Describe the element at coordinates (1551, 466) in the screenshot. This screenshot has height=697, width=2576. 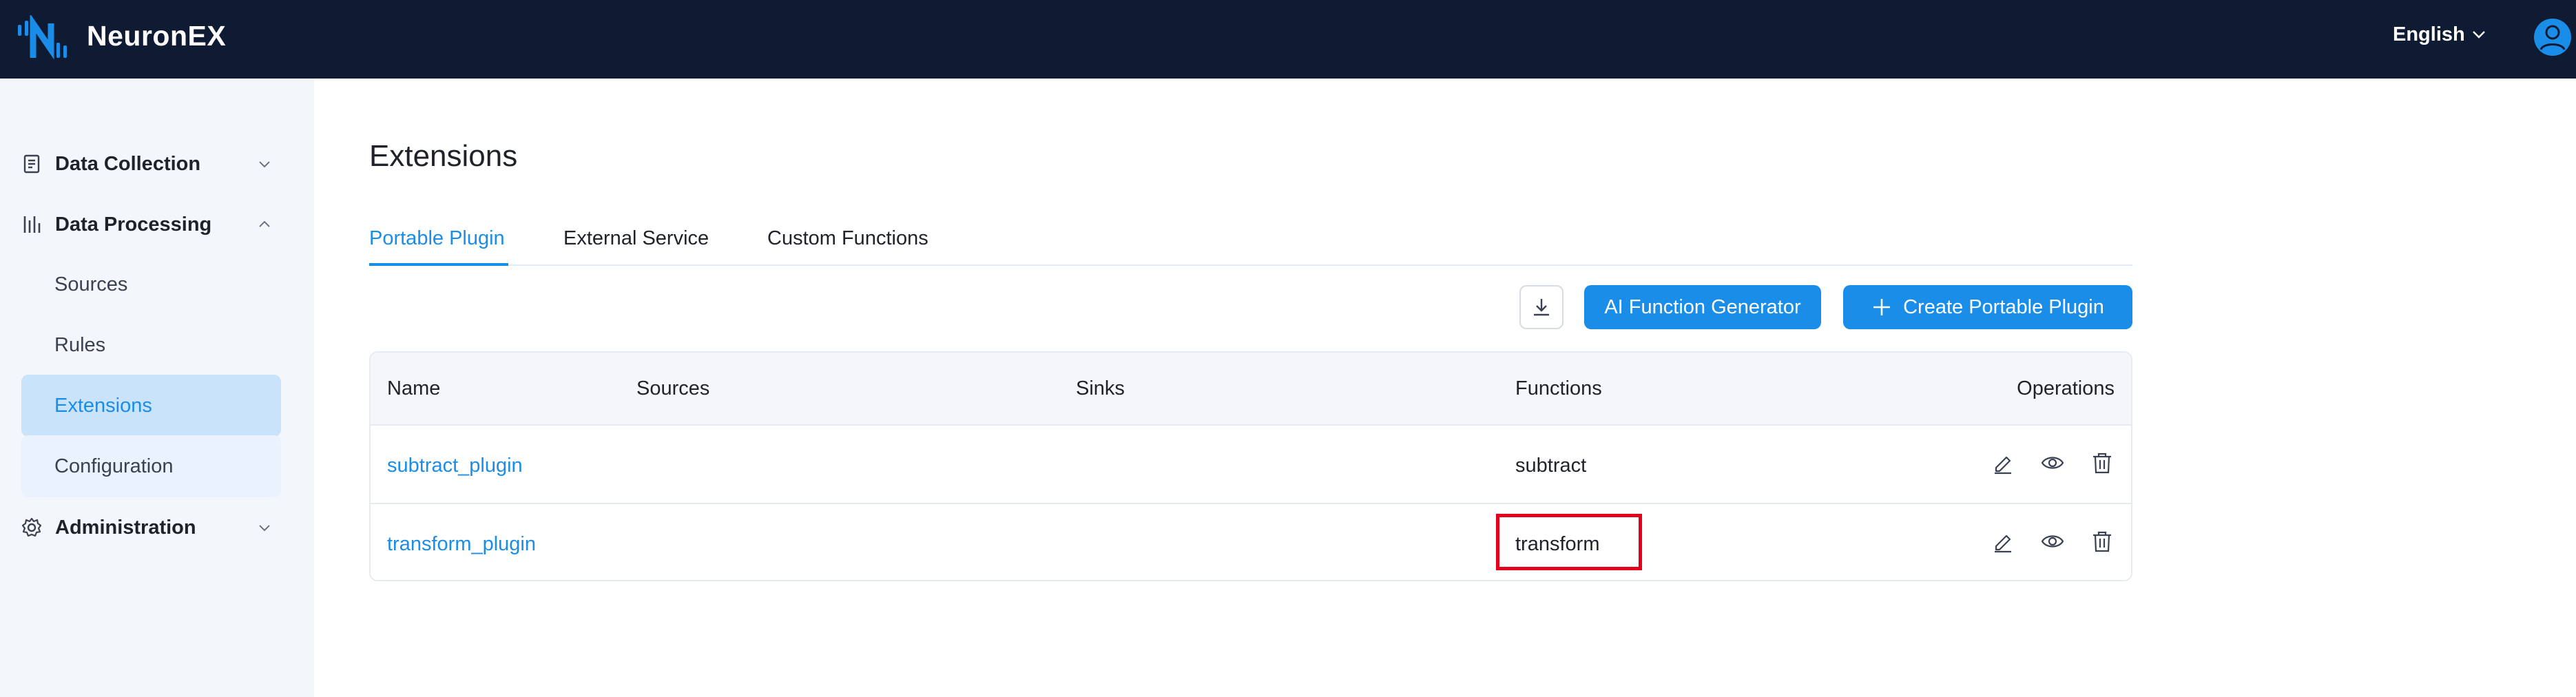
I see `plugin-functions: subtract` at that location.